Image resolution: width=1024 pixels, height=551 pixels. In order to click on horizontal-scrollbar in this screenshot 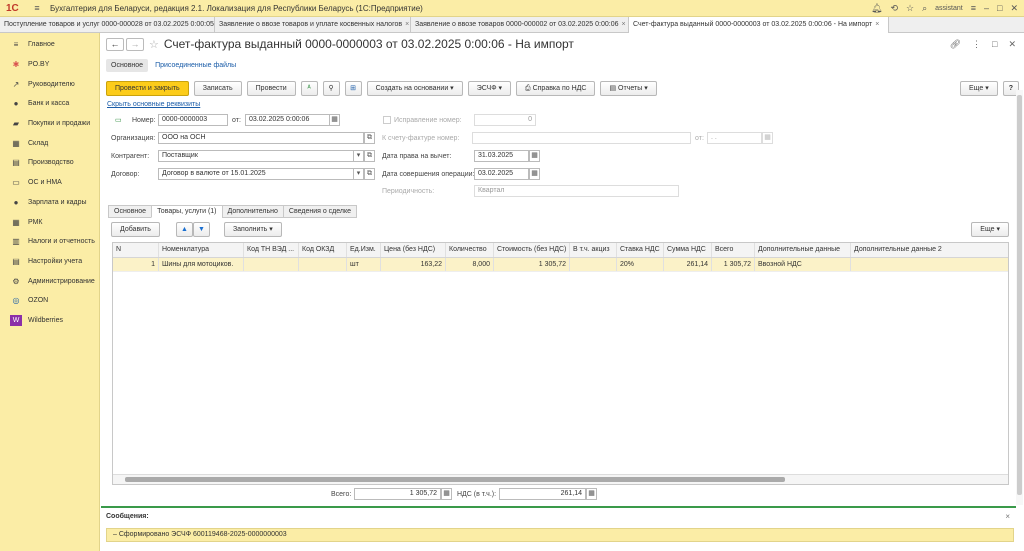, I will do `click(560, 479)`.